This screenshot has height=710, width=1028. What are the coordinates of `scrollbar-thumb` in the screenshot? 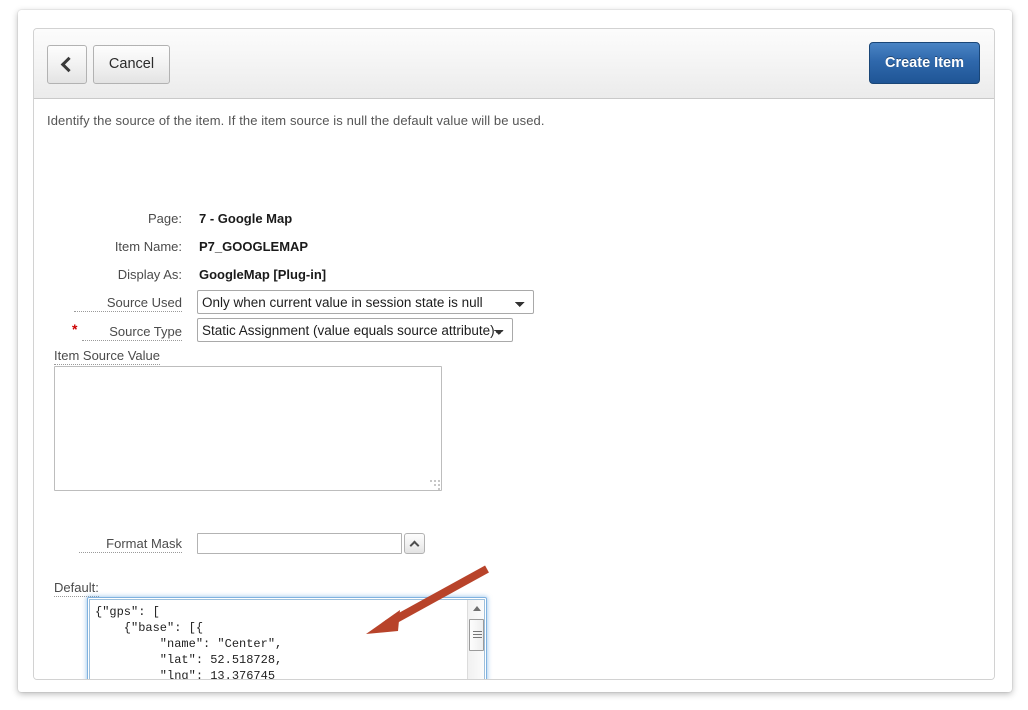 It's located at (476, 635).